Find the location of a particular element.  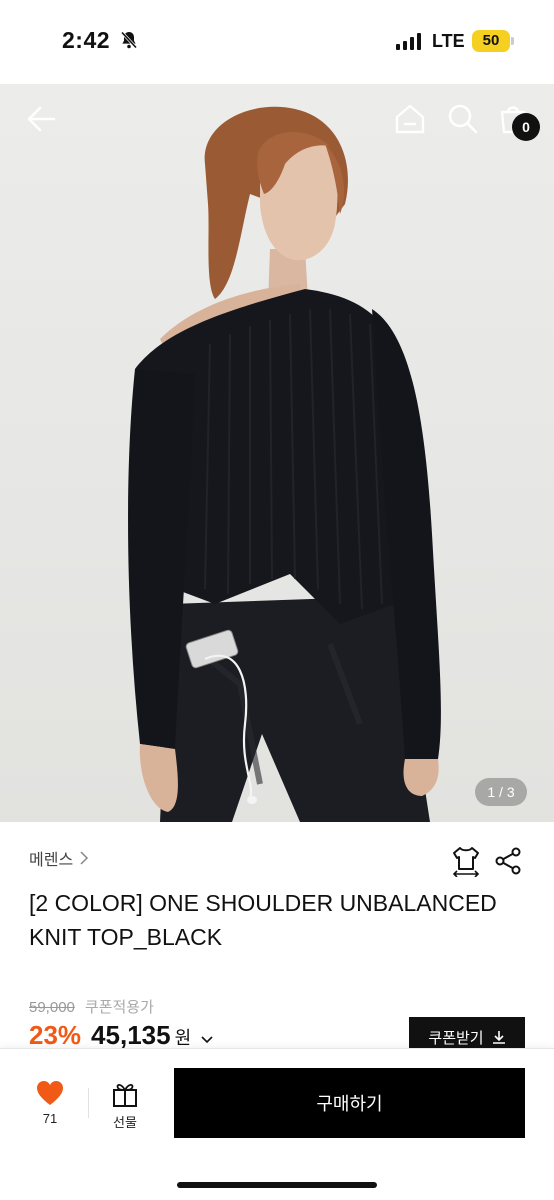

buy-label: 구매하기 is located at coordinates (349, 1104).